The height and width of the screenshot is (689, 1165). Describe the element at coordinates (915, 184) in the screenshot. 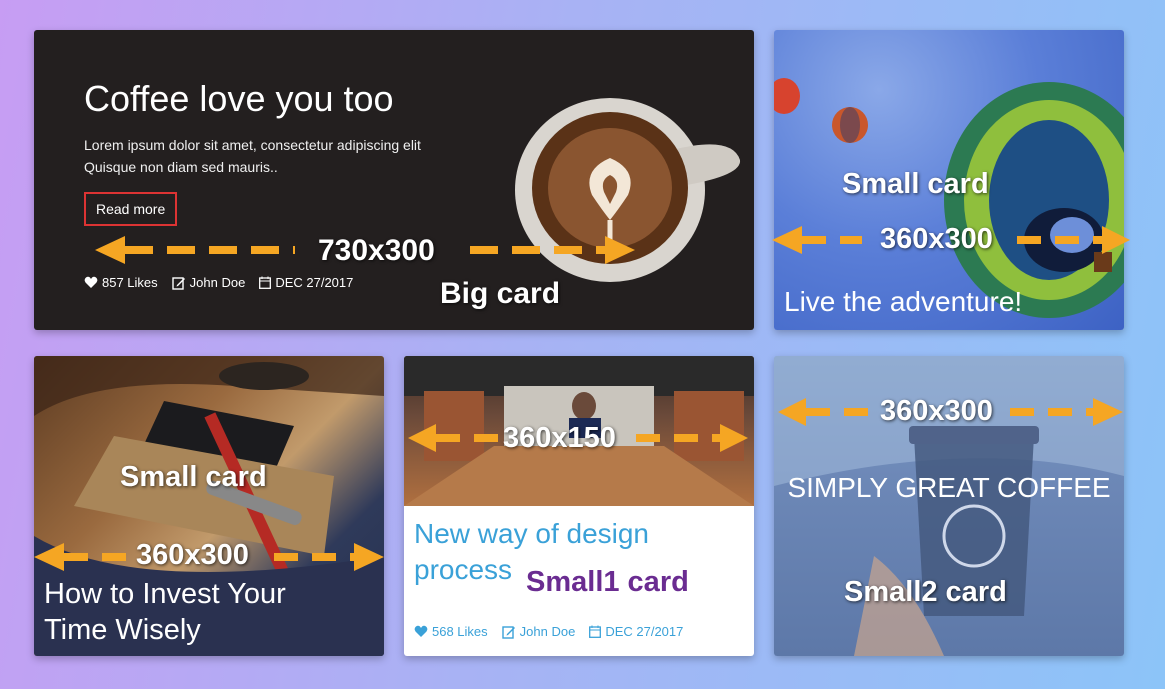

I see `balloon-card-label: Small card` at that location.